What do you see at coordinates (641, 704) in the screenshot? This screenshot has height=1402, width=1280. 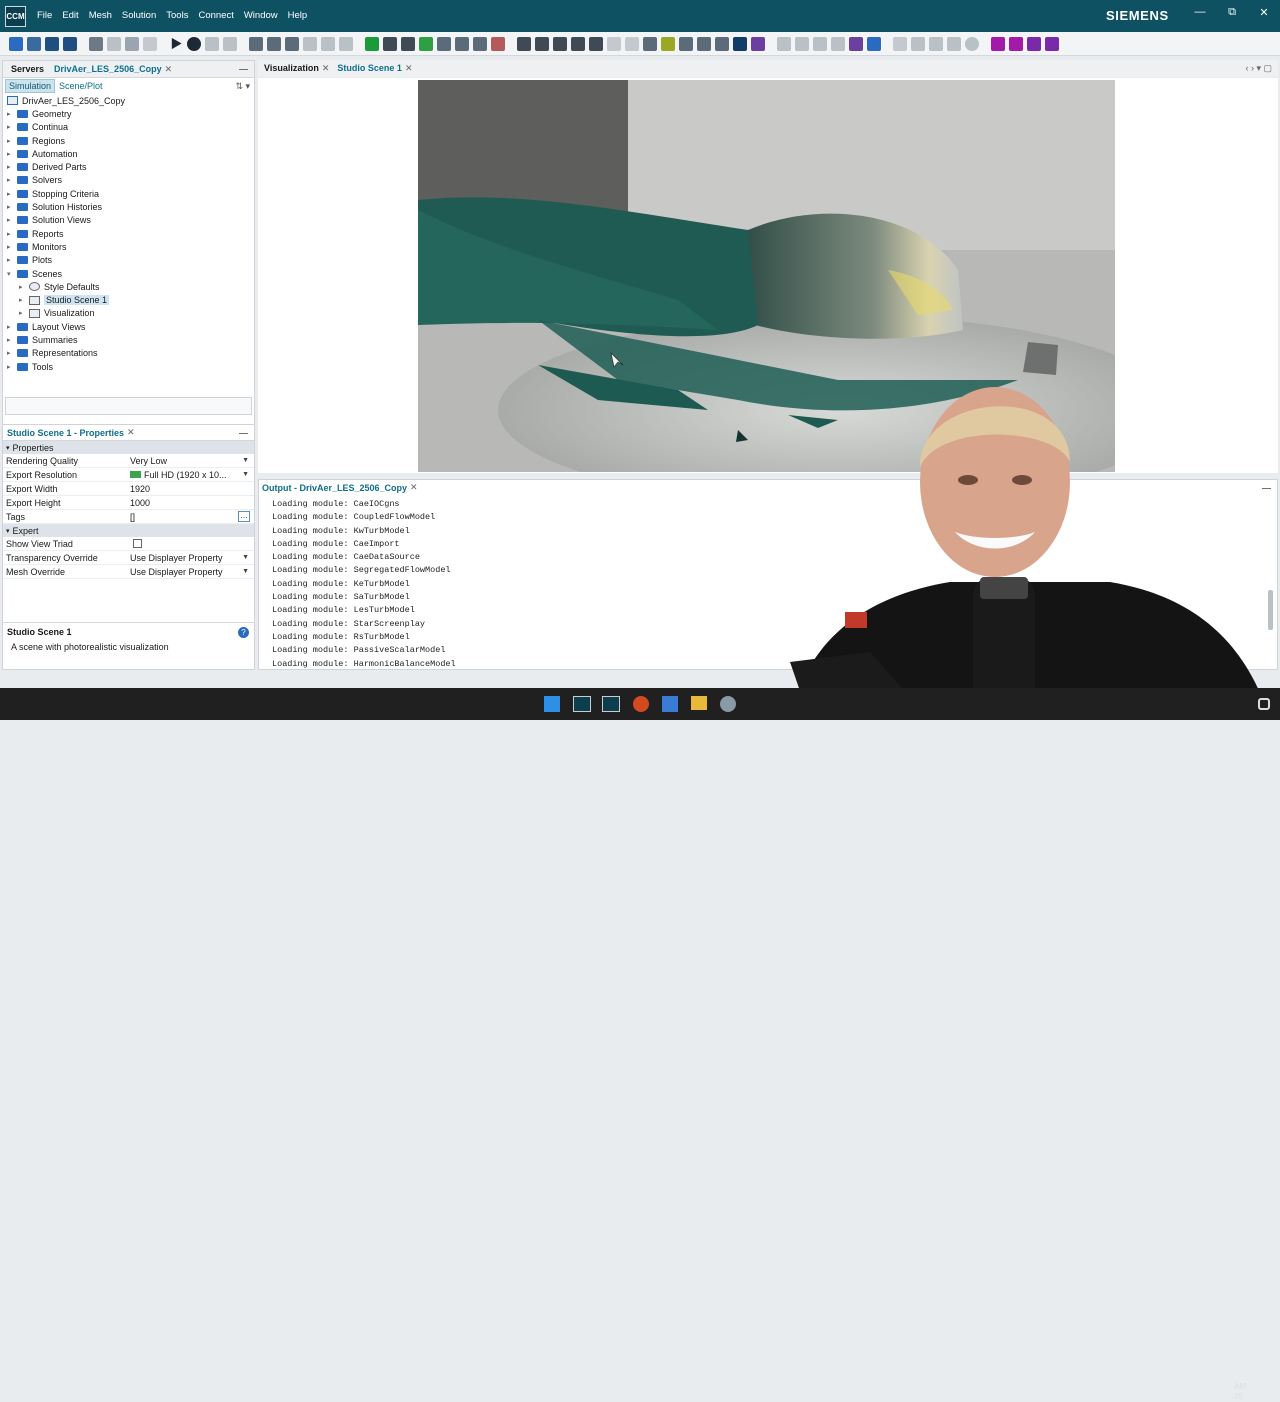 I see `browser-icon` at bounding box center [641, 704].